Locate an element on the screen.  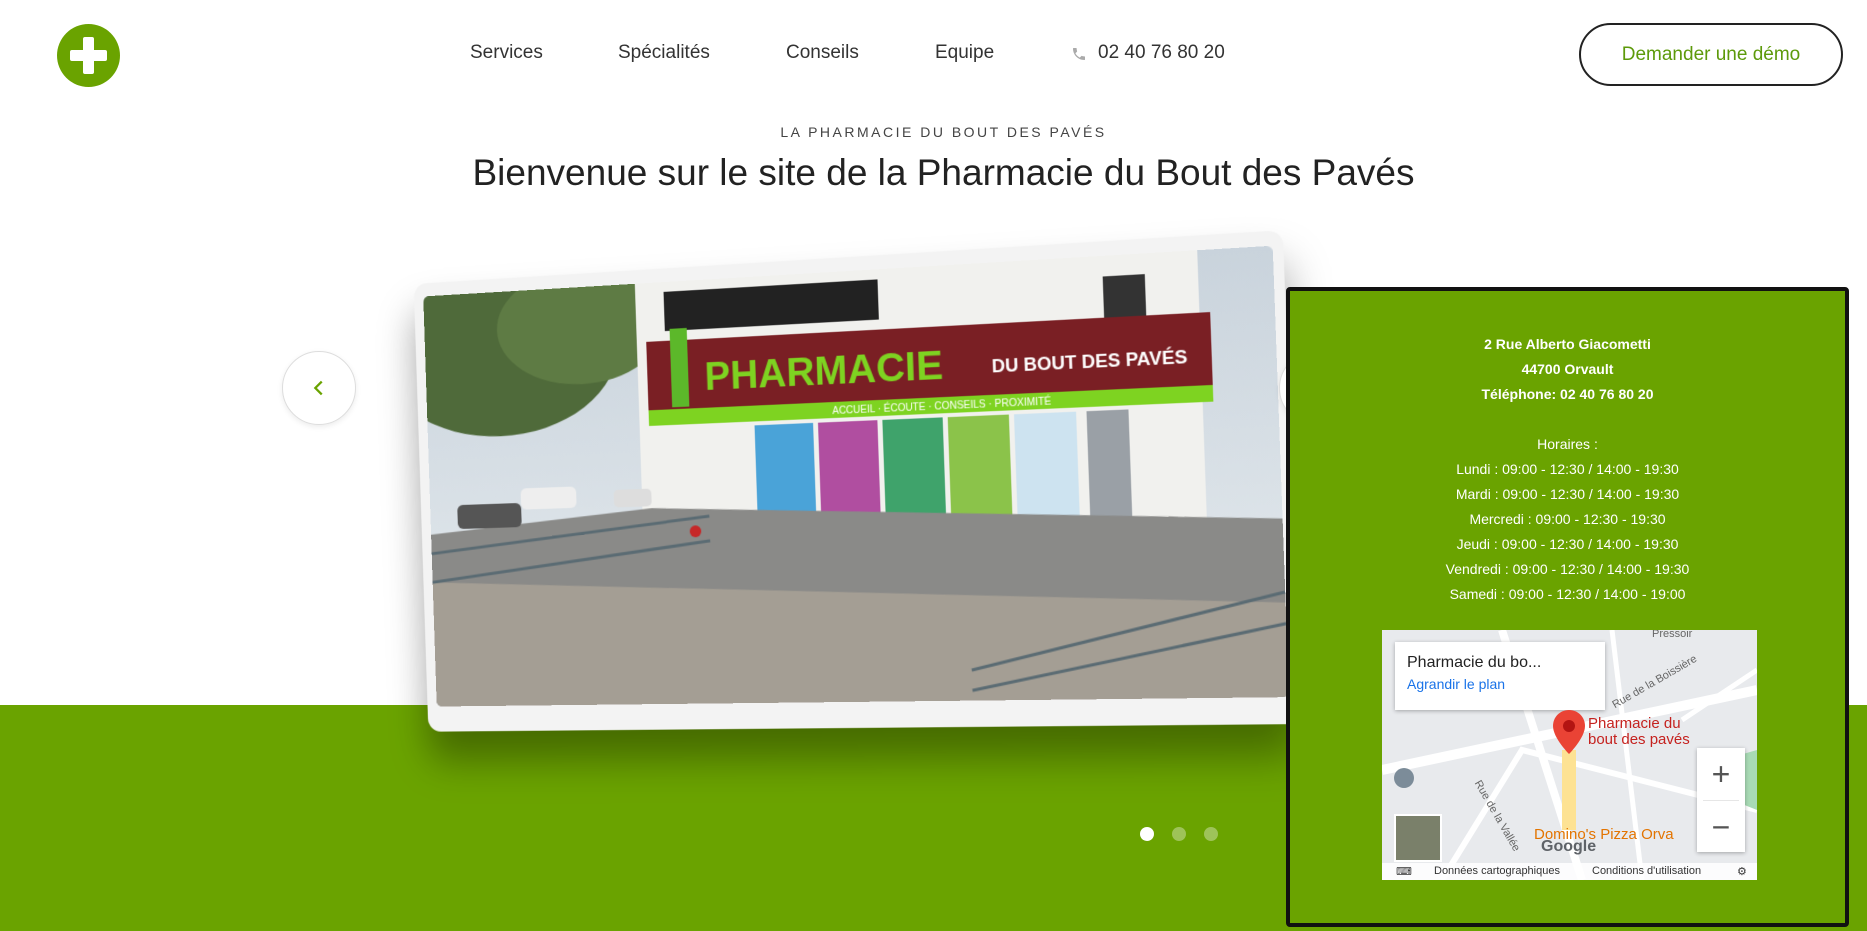
hero-eyebrow: LA PHARMACIE DU BOUT DES PAVÉS is located at coordinates (943, 132).